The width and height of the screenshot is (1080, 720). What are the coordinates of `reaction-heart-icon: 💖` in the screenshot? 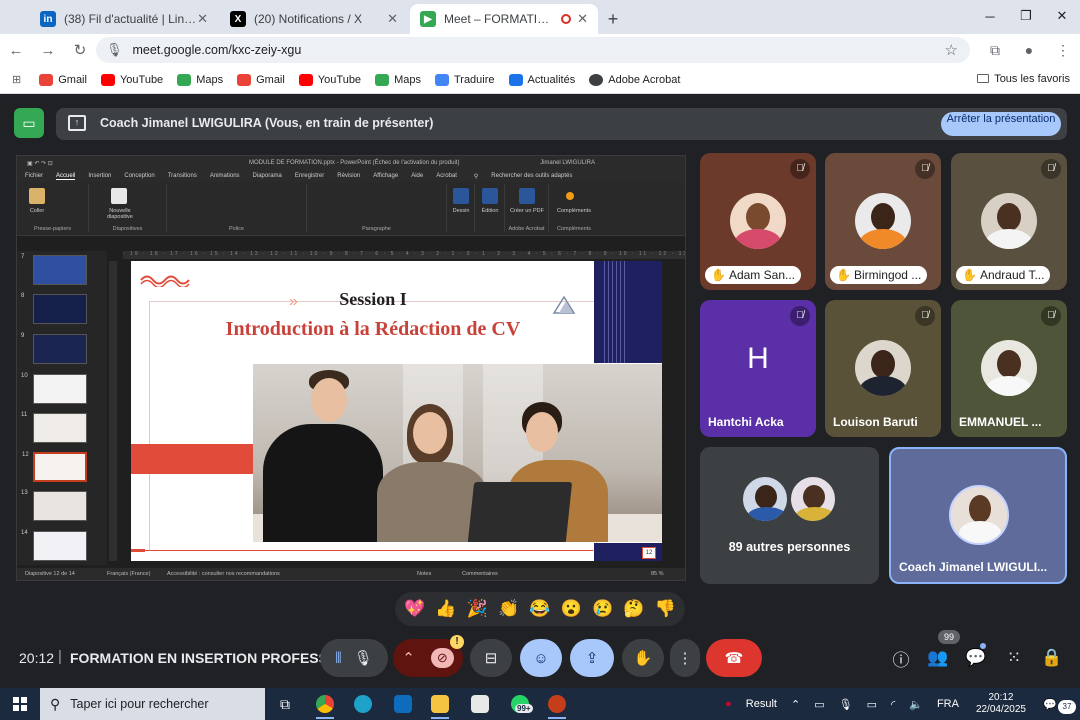 It's located at (414, 609).